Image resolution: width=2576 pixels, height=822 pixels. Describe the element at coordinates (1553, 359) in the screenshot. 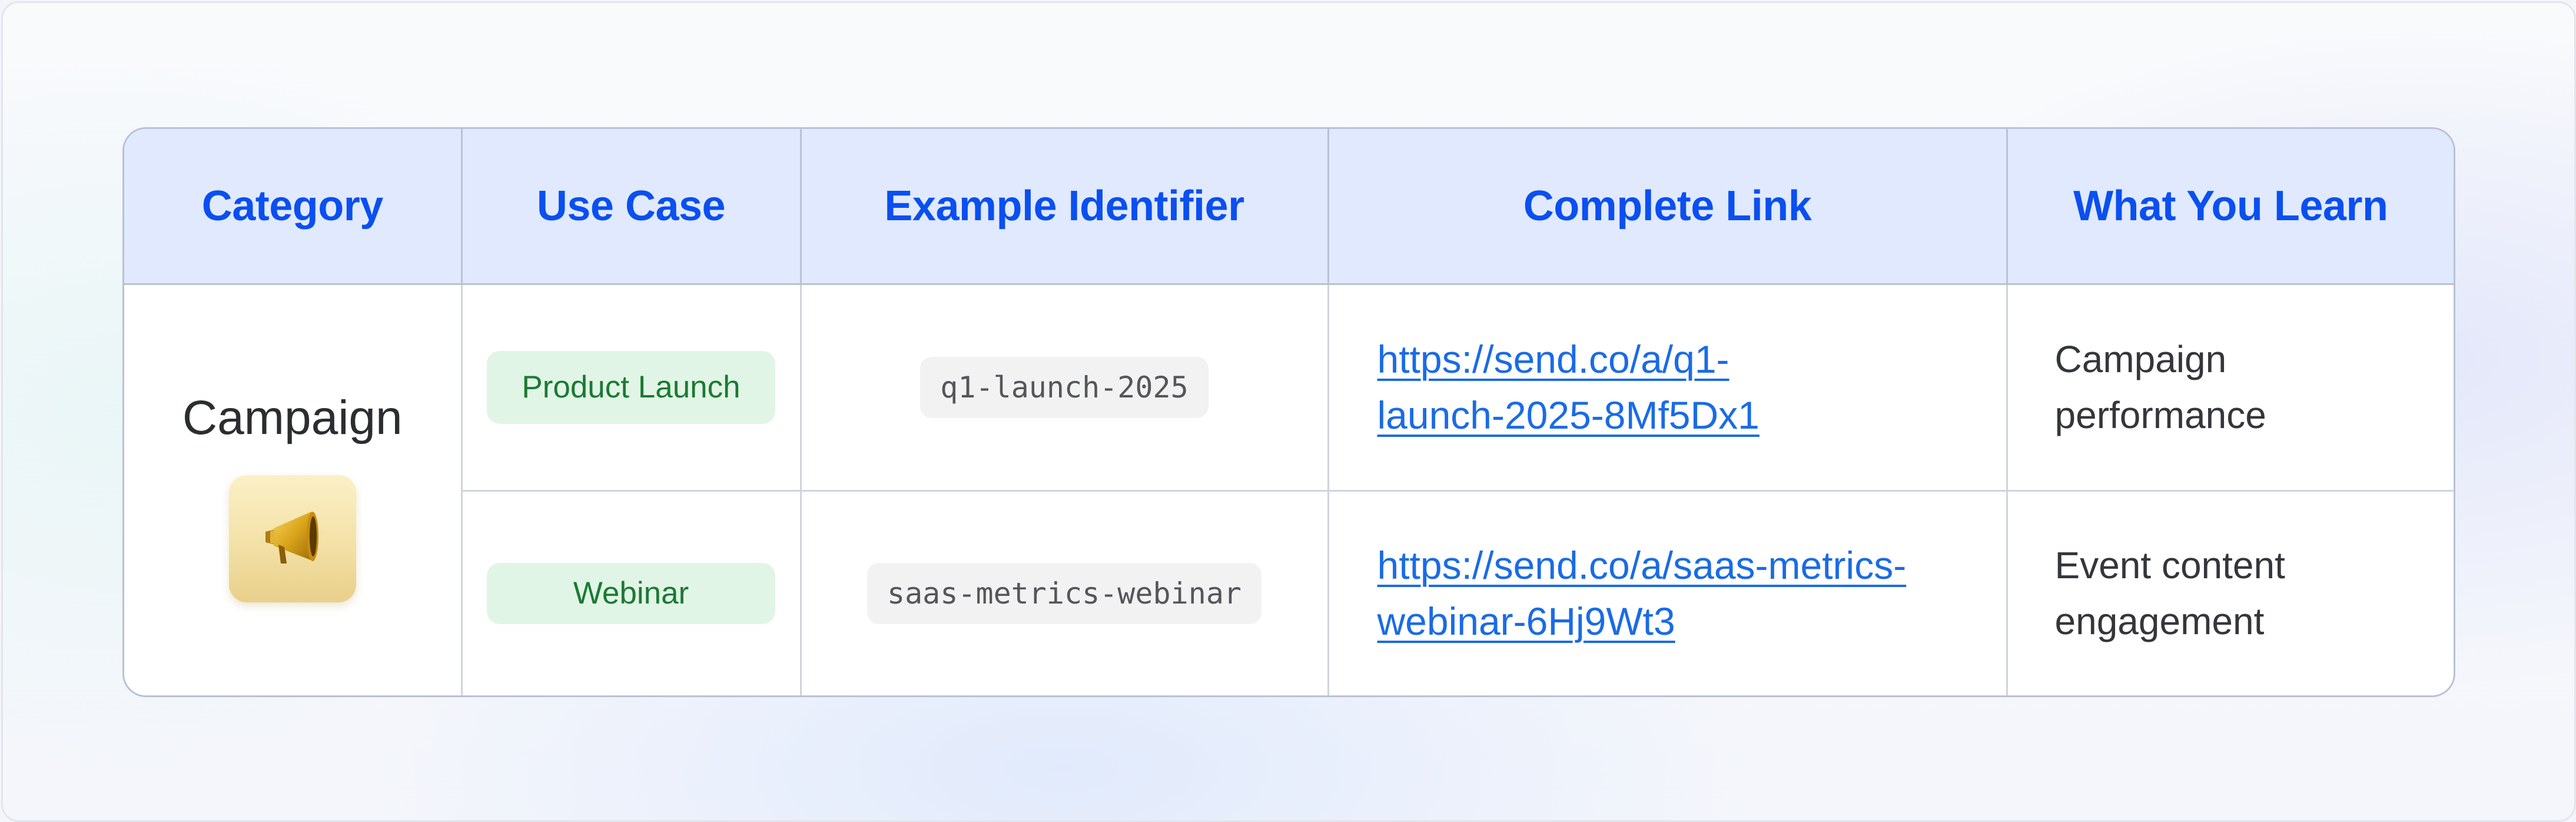

I see `link-line-1: https://send.co/a/q1-` at that location.